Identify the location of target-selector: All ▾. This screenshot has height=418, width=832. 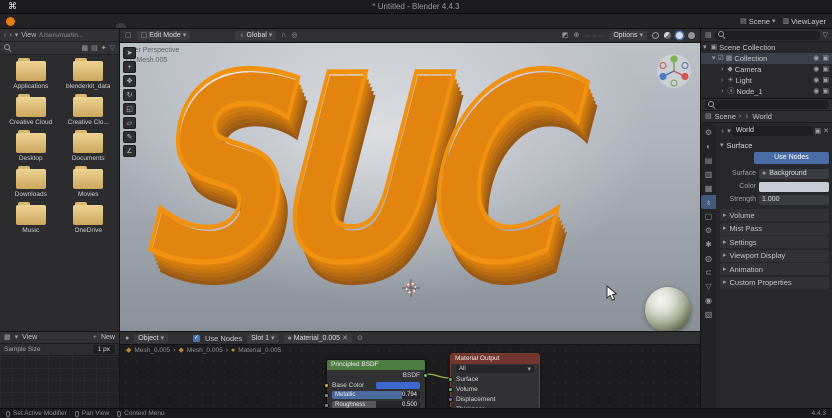
(495, 369).